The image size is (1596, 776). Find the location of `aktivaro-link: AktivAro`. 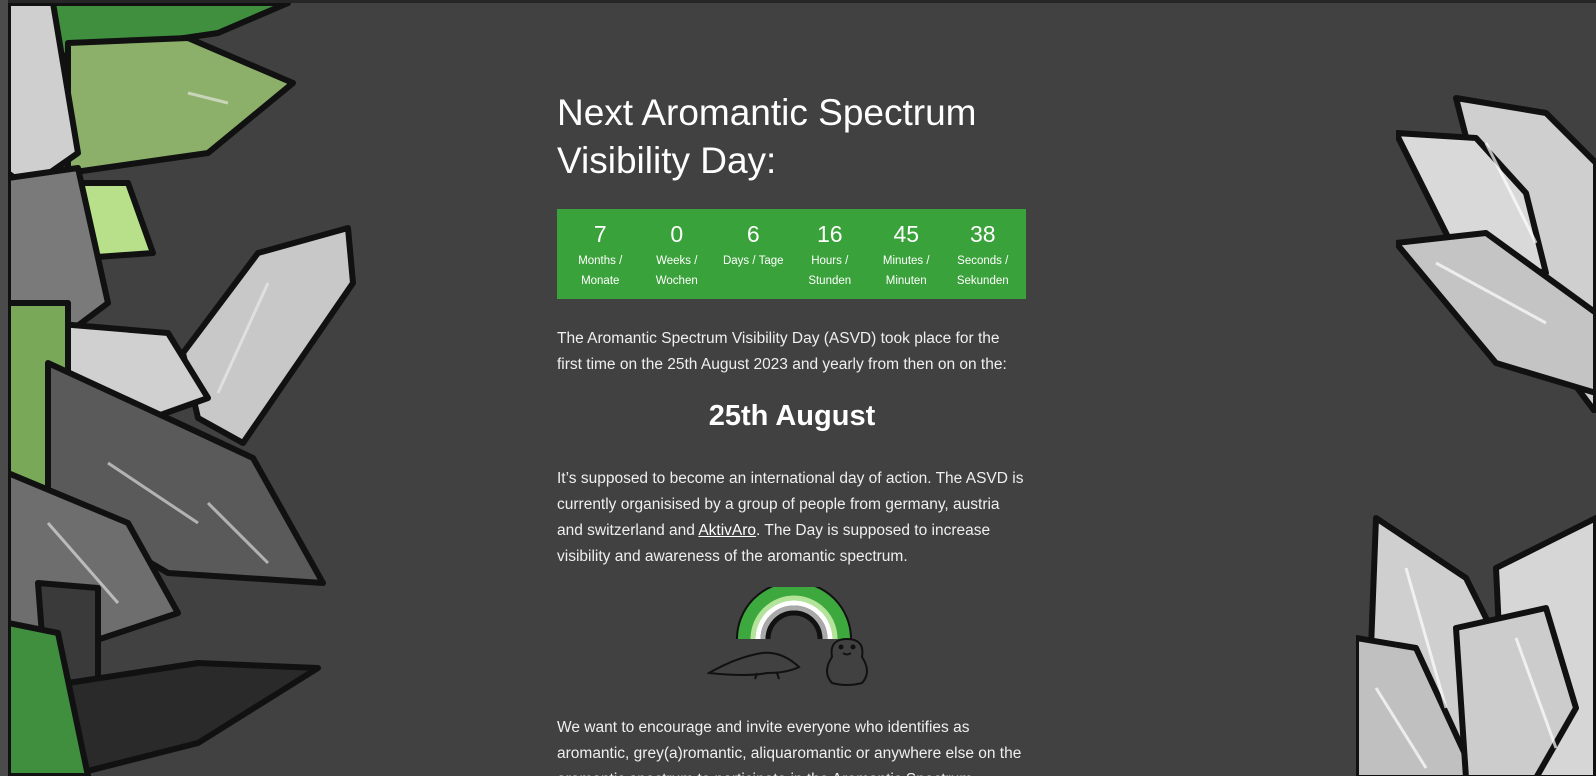

aktivaro-link: AktivAro is located at coordinates (727, 530).